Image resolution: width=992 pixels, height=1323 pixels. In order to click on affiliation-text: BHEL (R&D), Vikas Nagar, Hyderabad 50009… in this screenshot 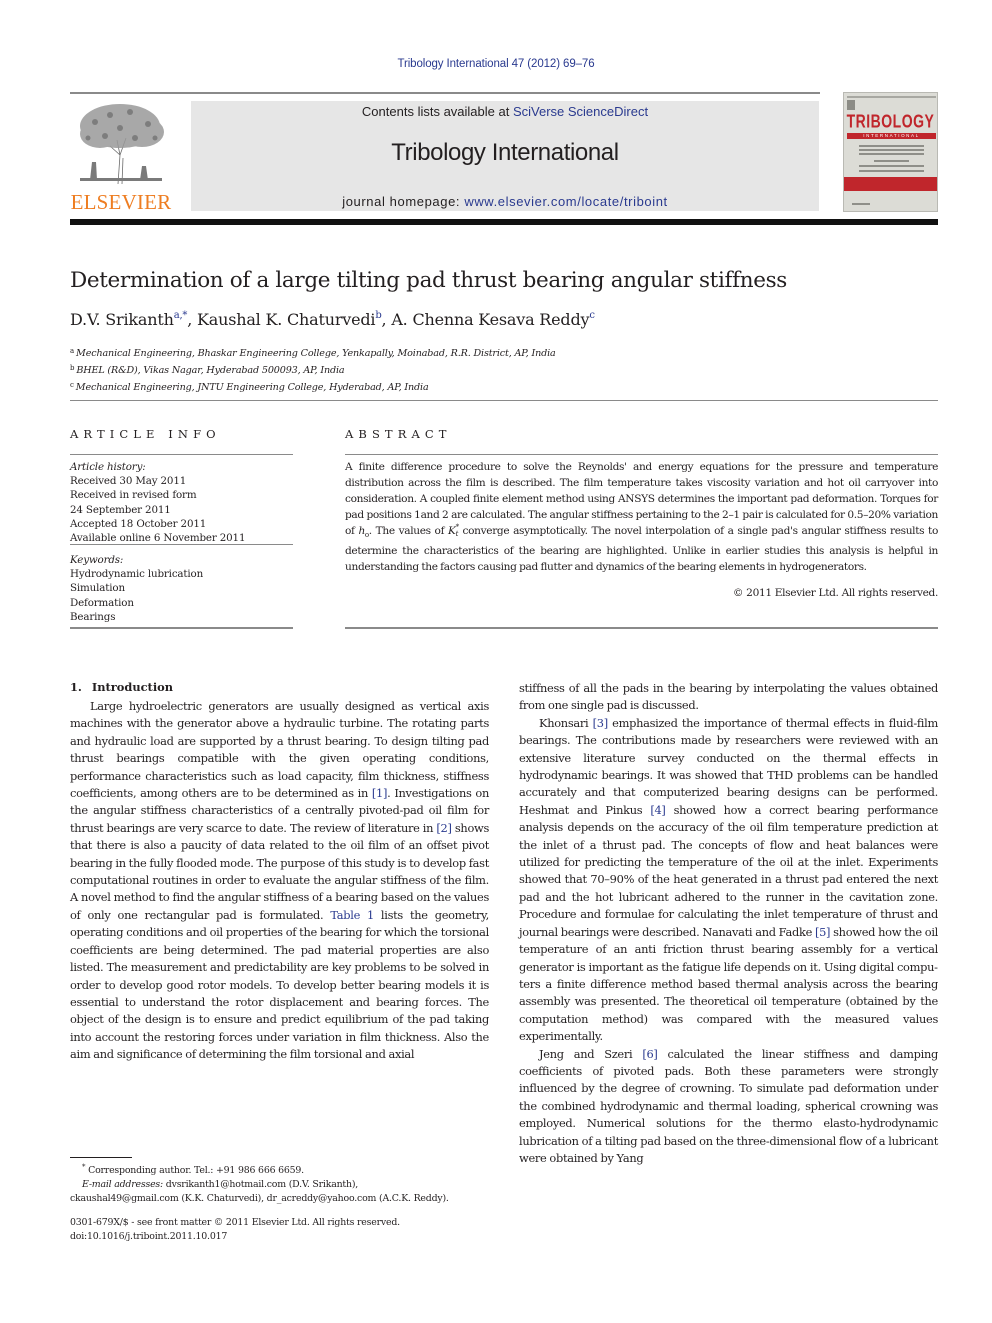, I will do `click(210, 370)`.